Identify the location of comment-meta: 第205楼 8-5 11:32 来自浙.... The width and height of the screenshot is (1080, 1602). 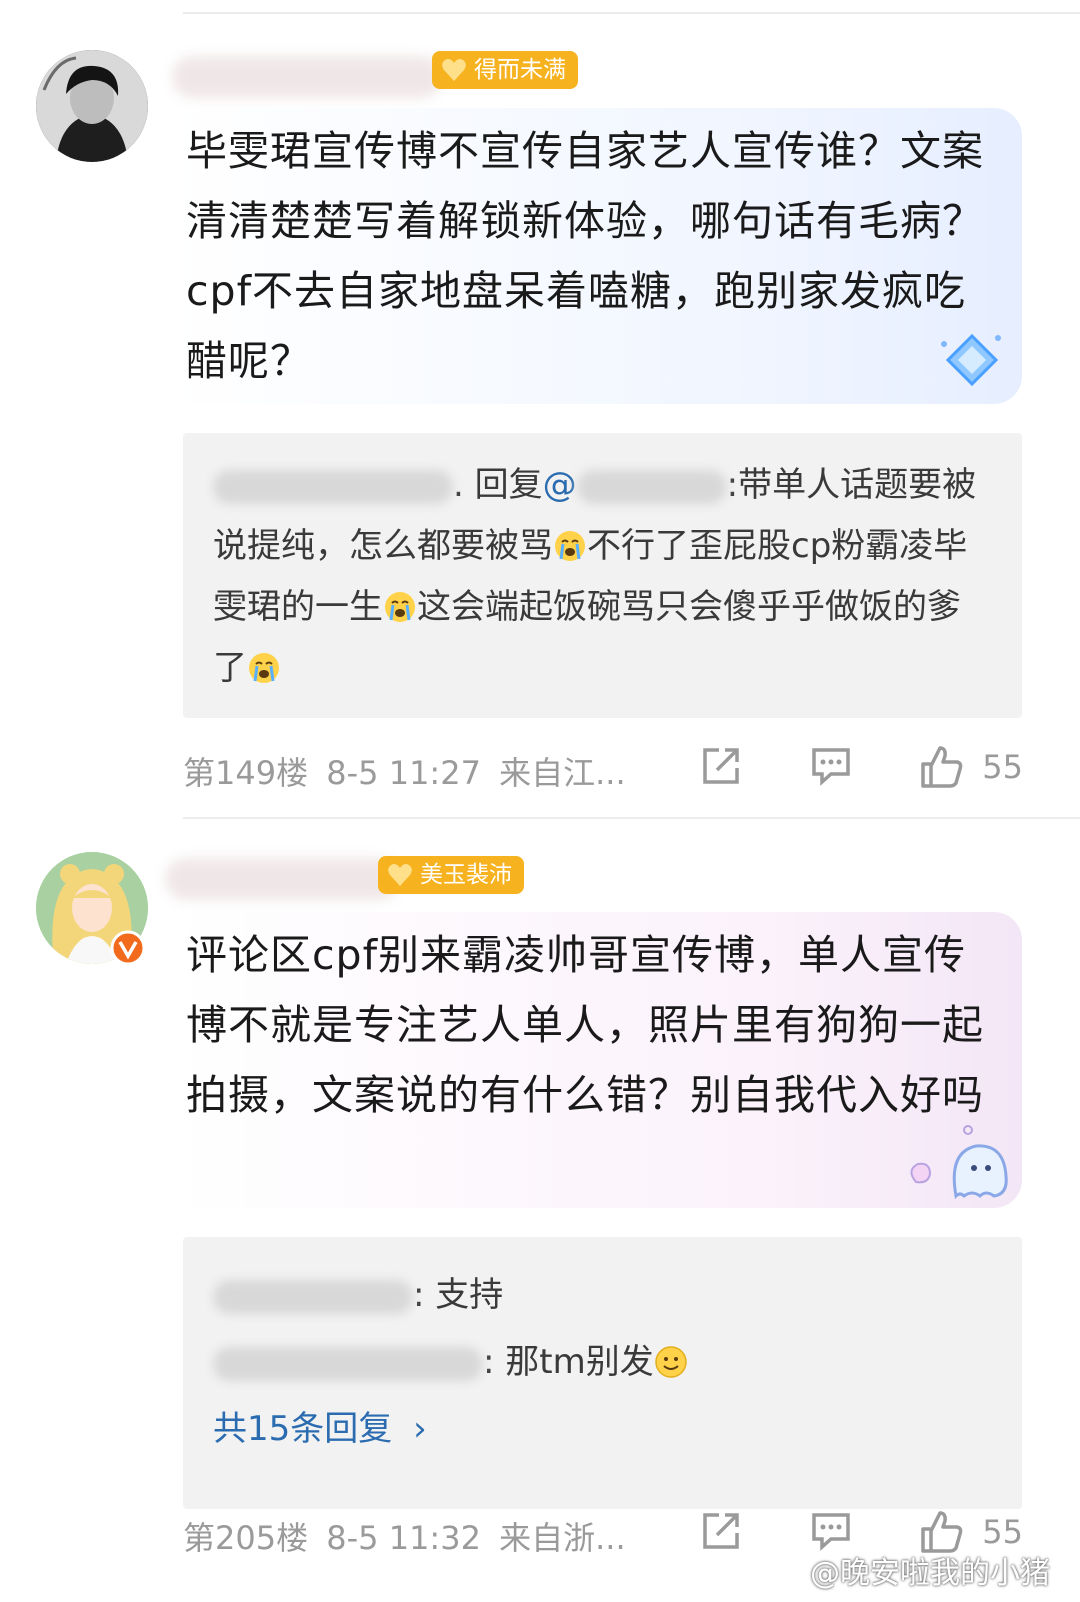
(404, 1536).